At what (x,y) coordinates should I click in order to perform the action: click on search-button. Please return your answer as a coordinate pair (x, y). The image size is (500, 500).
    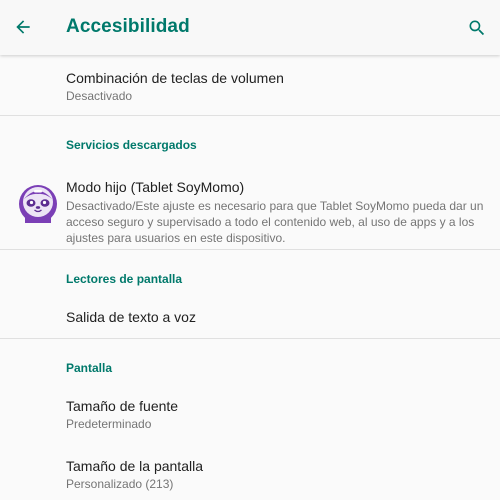
    Looking at the image, I should click on (477, 28).